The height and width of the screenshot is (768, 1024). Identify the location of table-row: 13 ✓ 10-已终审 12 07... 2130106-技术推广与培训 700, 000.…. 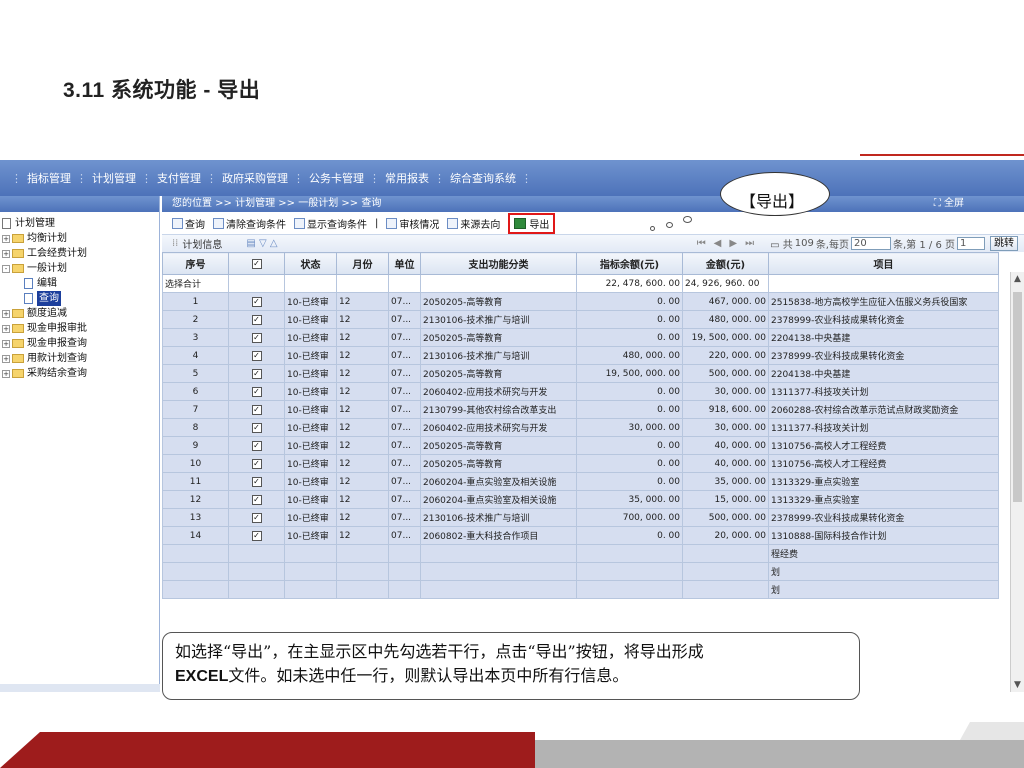
(580, 517).